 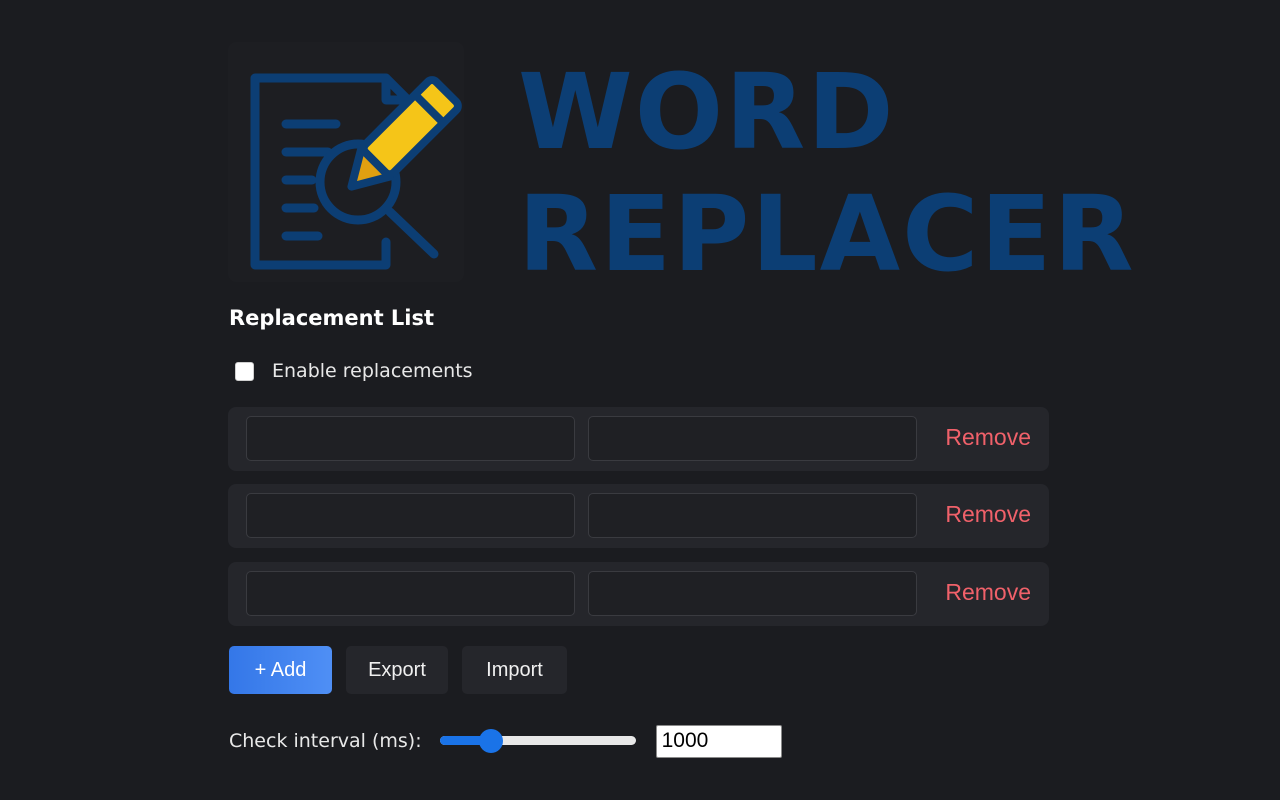 What do you see at coordinates (346, 162) in the screenshot?
I see `document-search-pencil-icon` at bounding box center [346, 162].